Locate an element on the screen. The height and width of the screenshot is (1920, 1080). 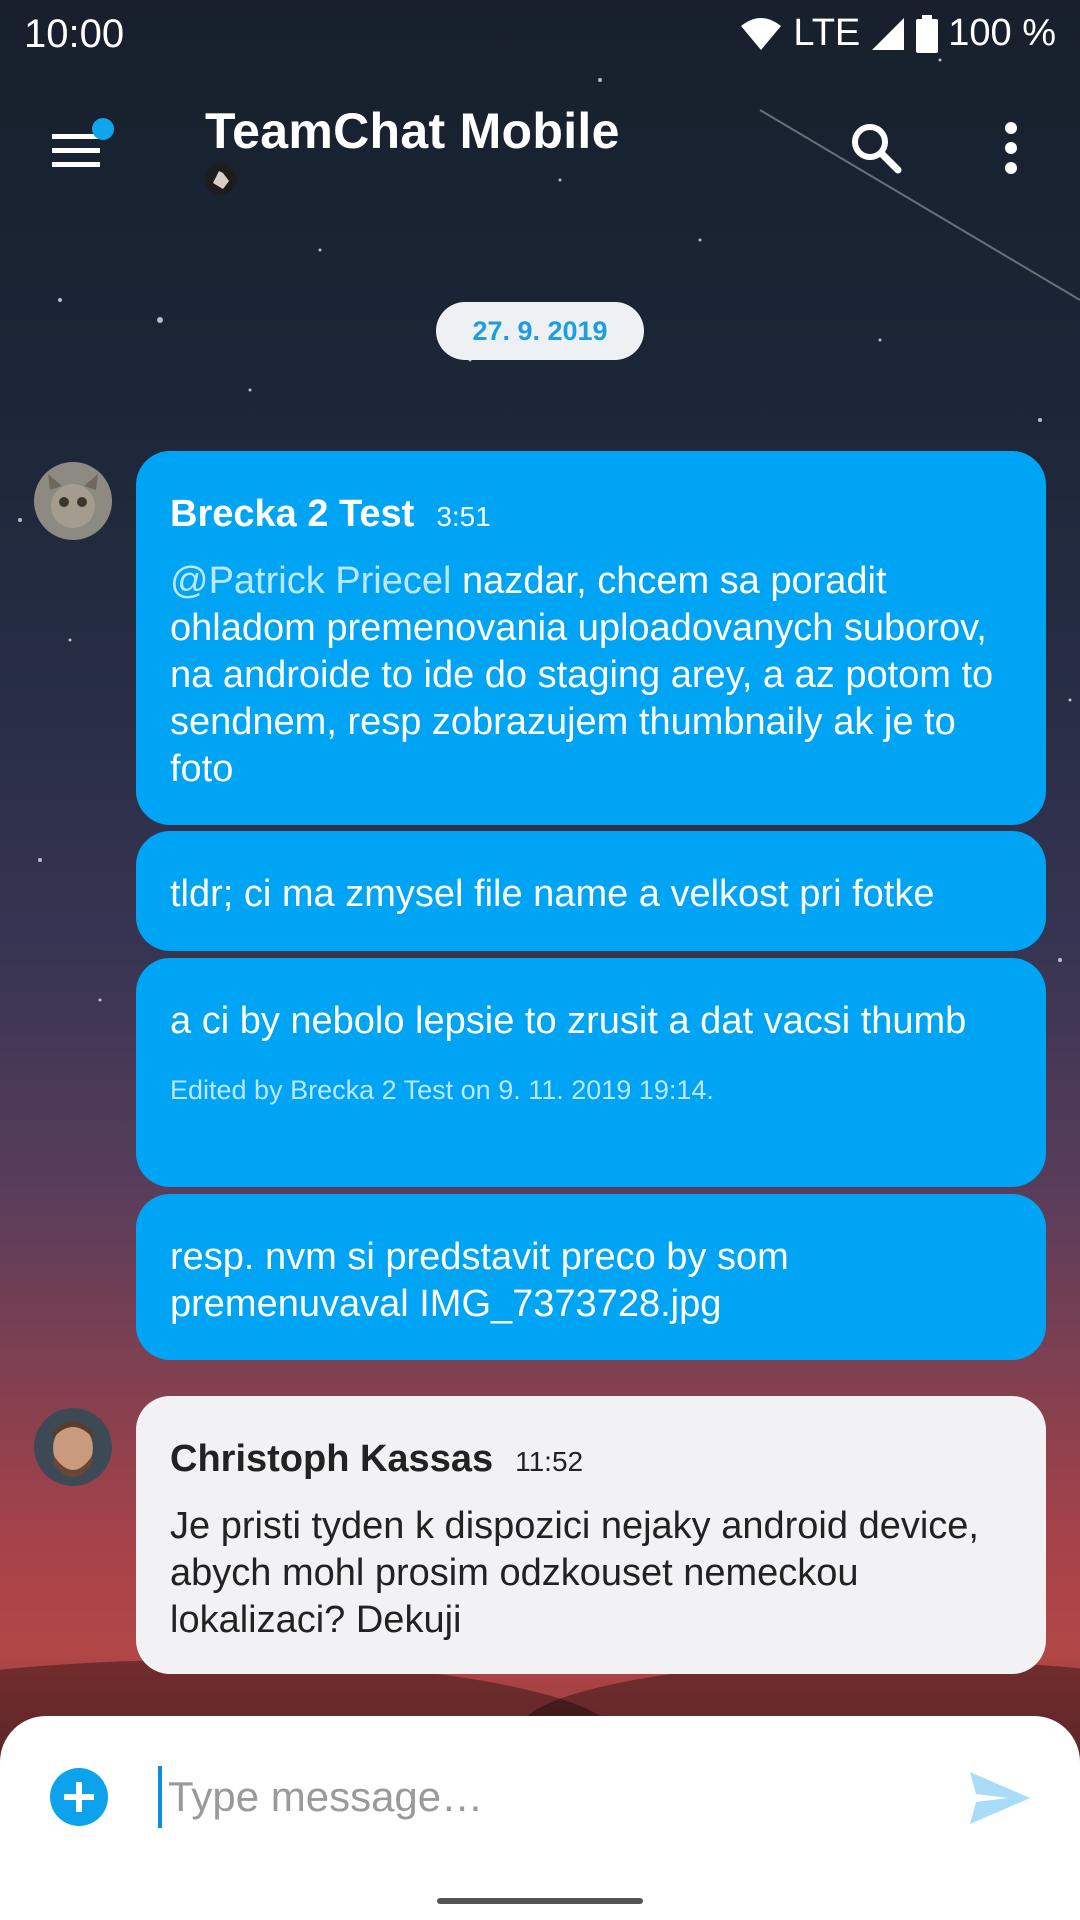
message-time: 3:51 is located at coordinates (463, 516).